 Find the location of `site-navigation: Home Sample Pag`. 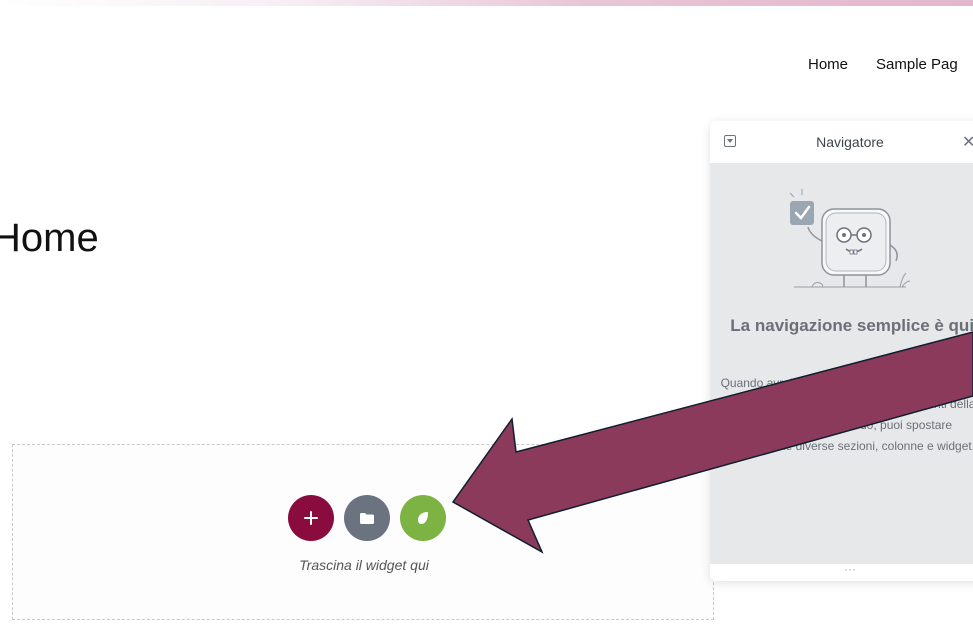

site-navigation: Home Sample Pag is located at coordinates (883, 64).